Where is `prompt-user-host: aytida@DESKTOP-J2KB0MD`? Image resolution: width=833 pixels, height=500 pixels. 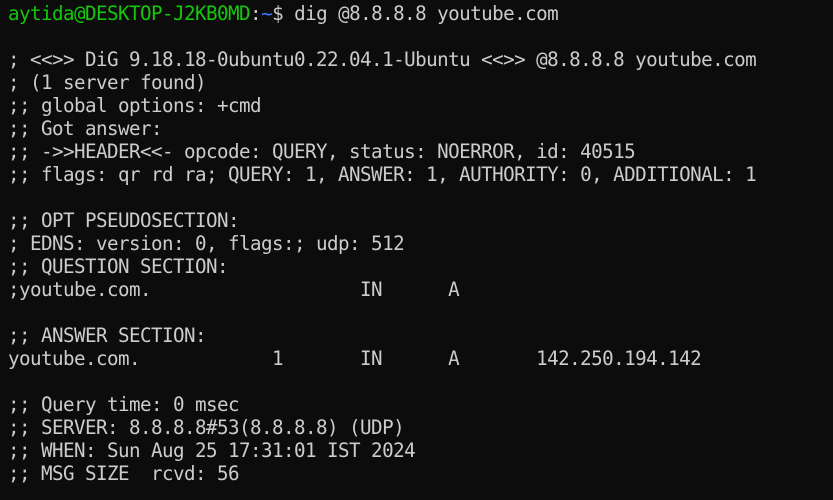
prompt-user-host: aytida@DESKTOP-J2KB0MD is located at coordinates (129, 13).